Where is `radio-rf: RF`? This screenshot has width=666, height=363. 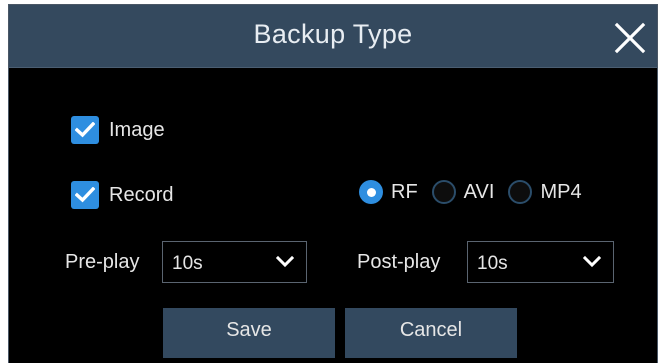 radio-rf: RF is located at coordinates (388, 192).